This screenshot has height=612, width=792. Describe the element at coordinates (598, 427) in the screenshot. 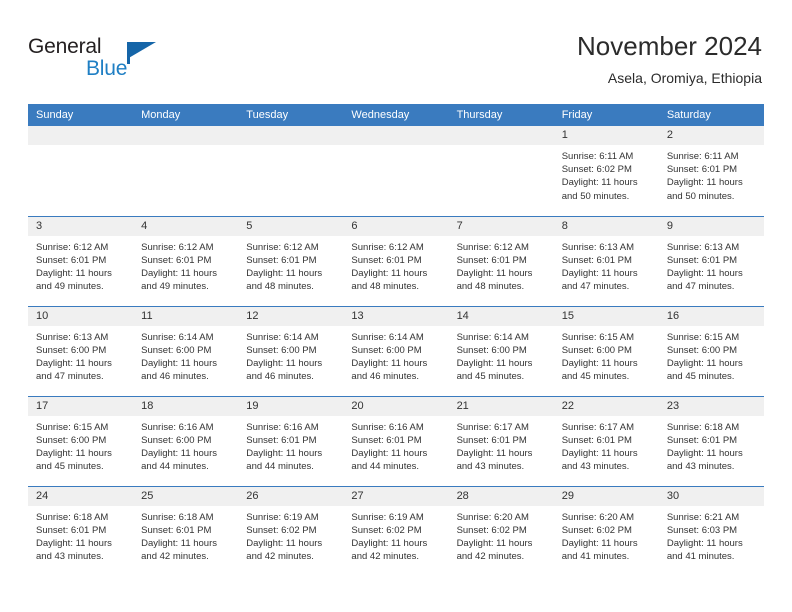

I see `sunrise-text: Sunrise: 6:17 AM` at that location.